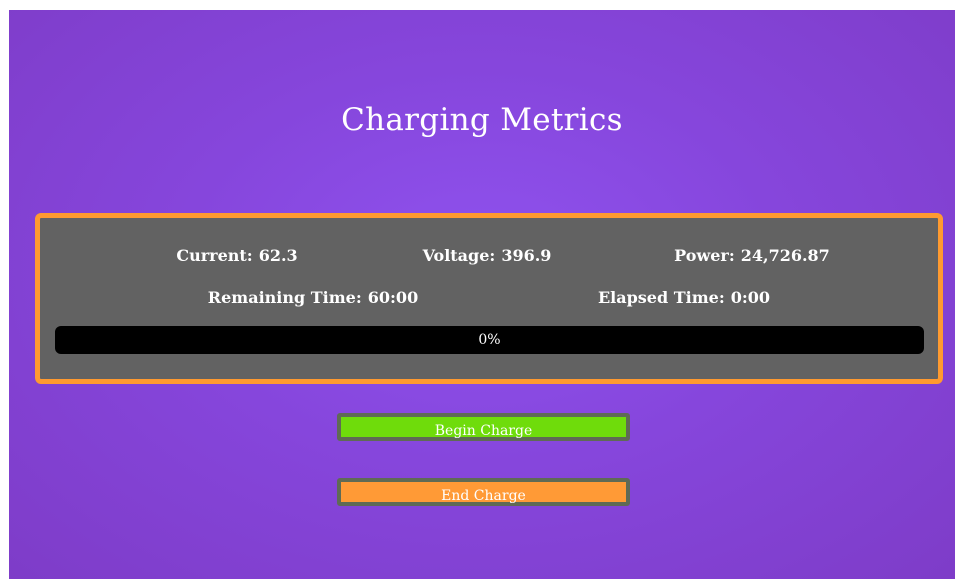 The image size is (956, 579). I want to click on metric-remaining-time: Remaining Time: 60:00, so click(313, 297).